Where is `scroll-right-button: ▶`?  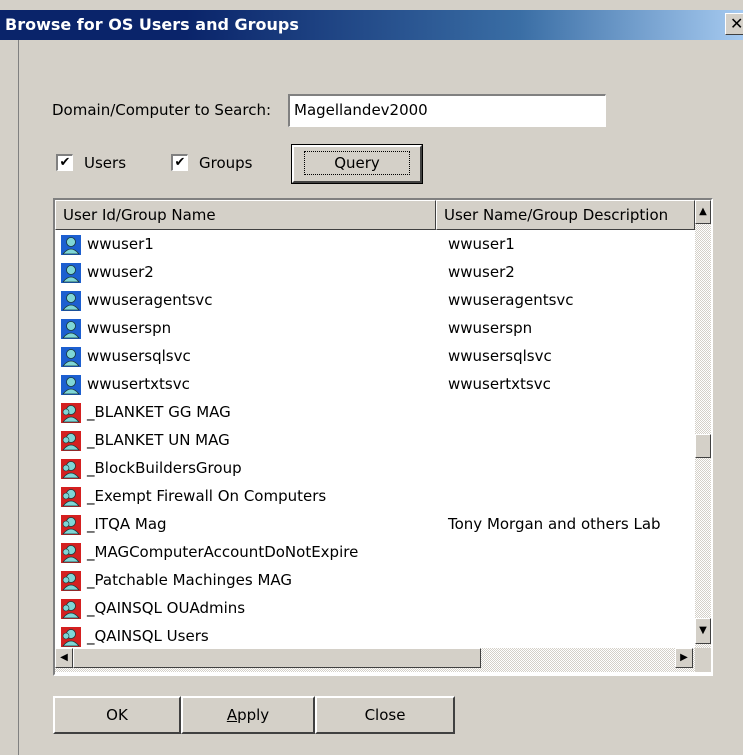 scroll-right-button: ▶ is located at coordinates (684, 658).